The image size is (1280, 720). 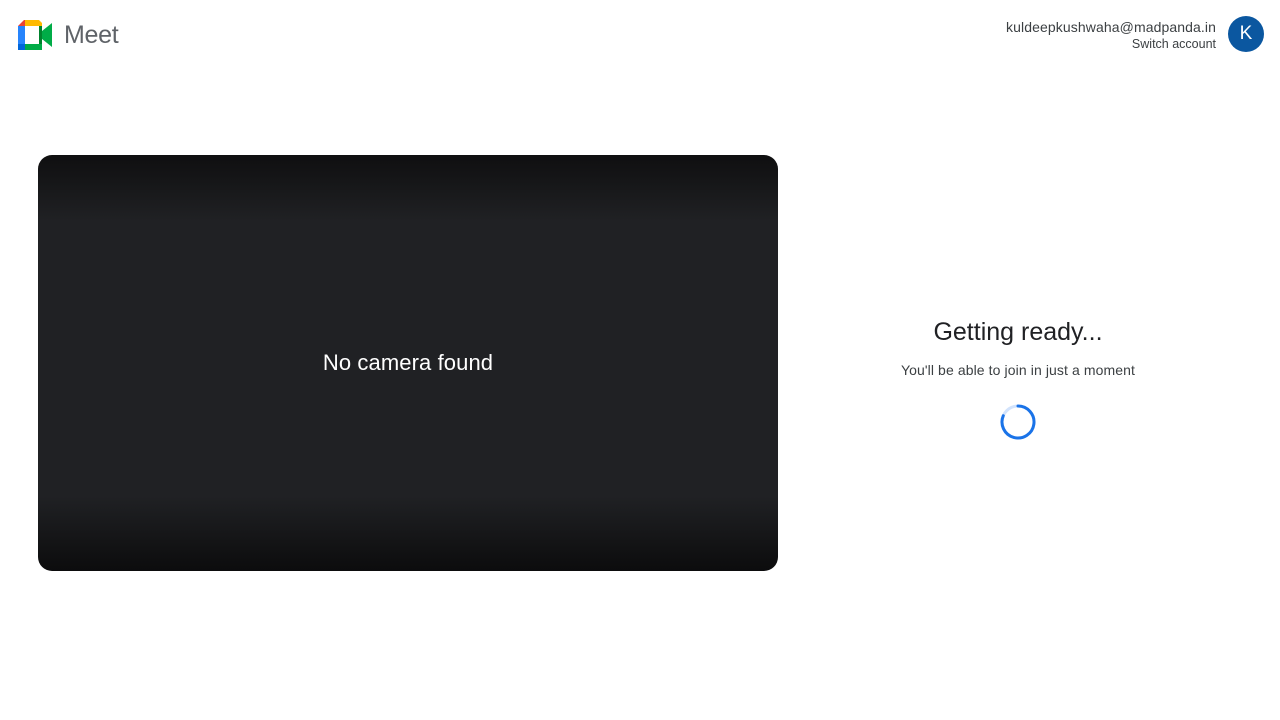 I want to click on loading-spinner-icon, so click(x=1018, y=422).